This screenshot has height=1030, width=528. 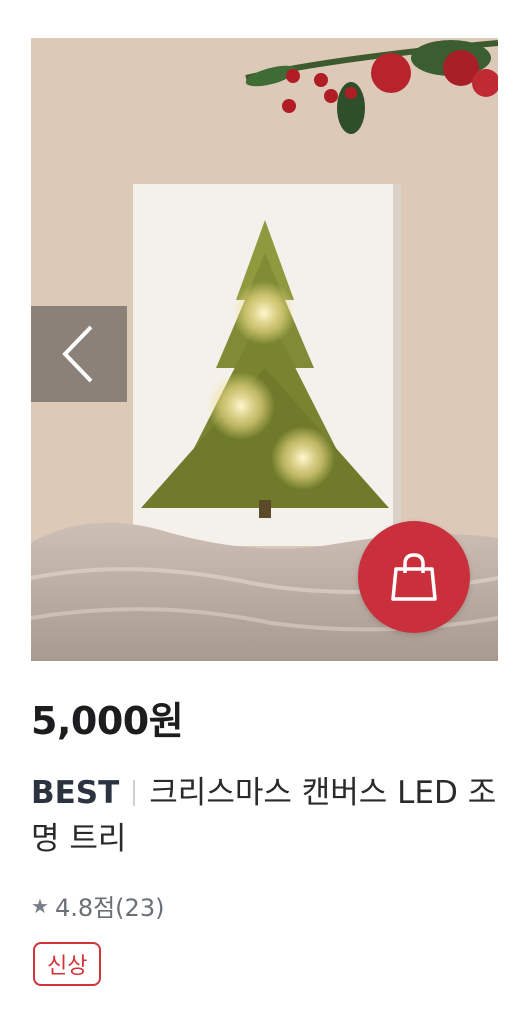 I want to click on star-icon: ★, so click(x=40, y=905).